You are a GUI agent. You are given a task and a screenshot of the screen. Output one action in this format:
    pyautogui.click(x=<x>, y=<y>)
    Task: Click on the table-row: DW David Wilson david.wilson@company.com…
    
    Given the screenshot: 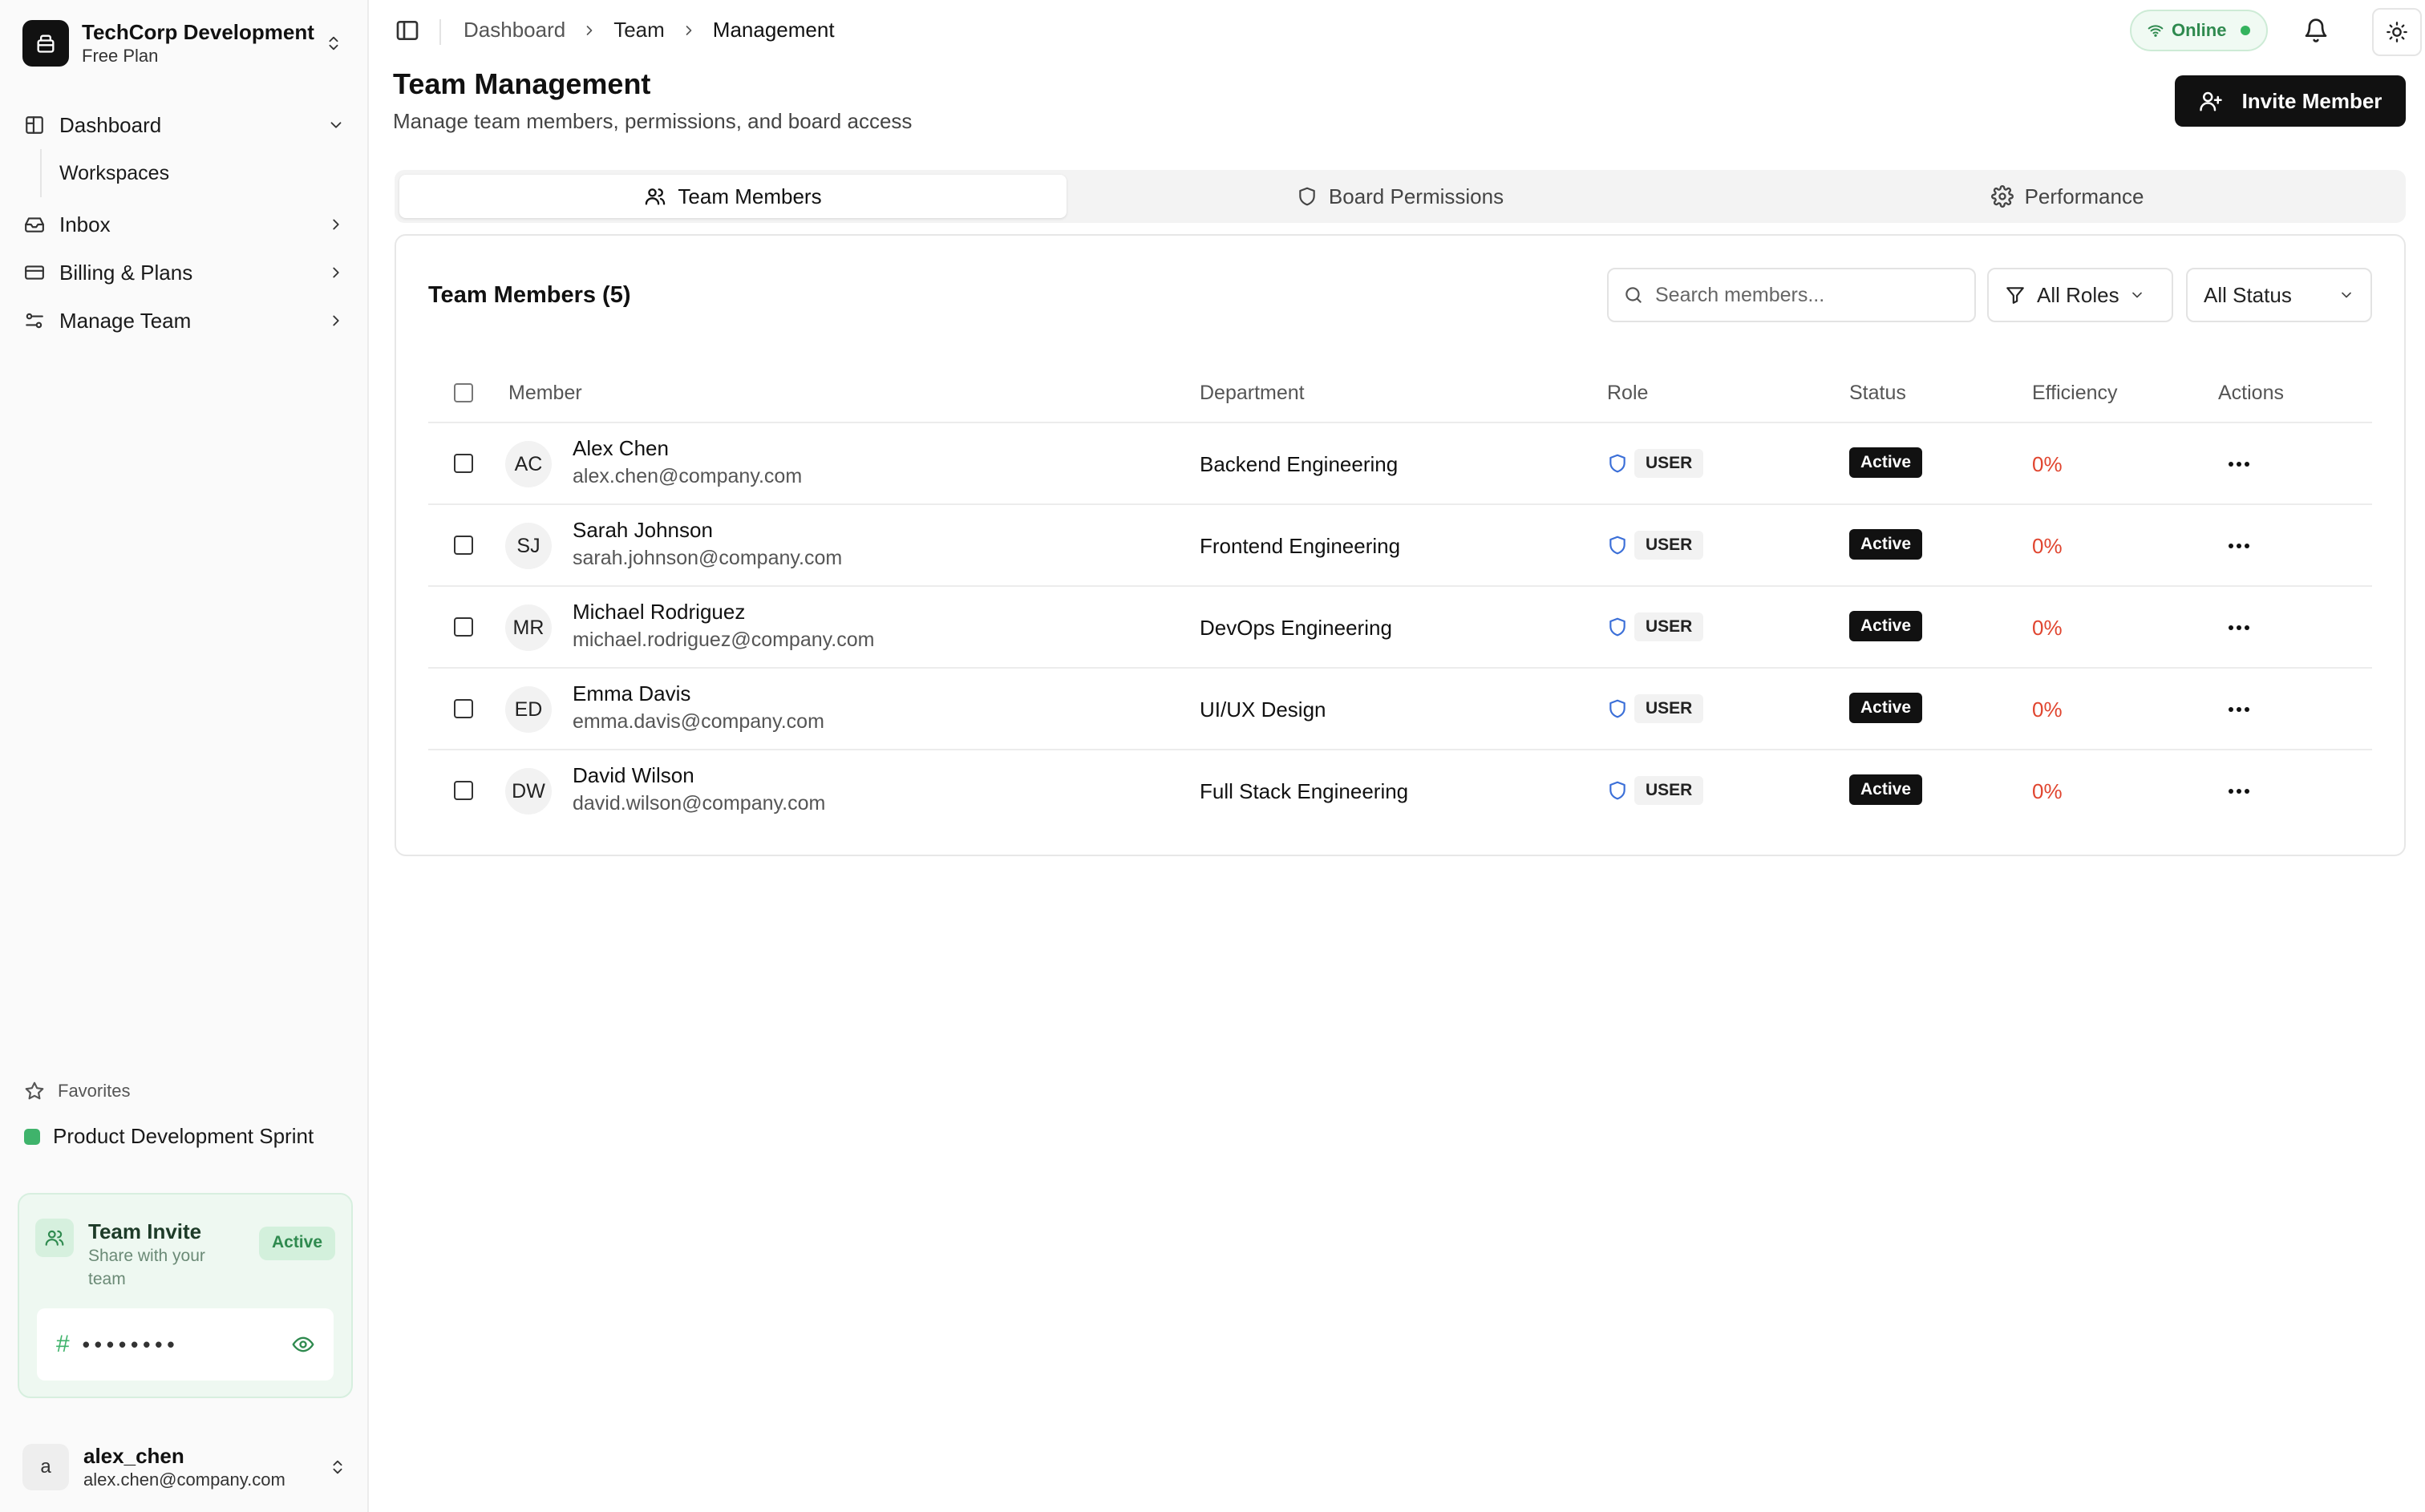 What is the action you would take?
    pyautogui.click(x=1400, y=791)
    